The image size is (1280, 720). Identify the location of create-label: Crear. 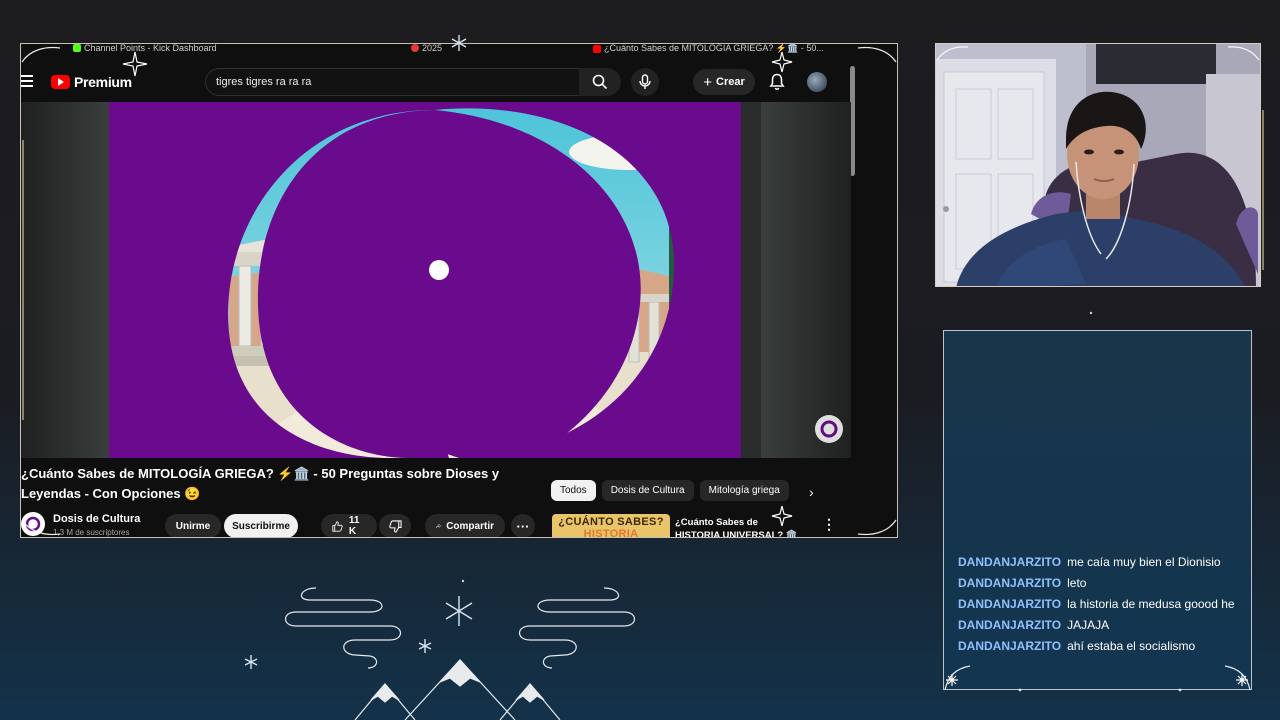
(730, 82).